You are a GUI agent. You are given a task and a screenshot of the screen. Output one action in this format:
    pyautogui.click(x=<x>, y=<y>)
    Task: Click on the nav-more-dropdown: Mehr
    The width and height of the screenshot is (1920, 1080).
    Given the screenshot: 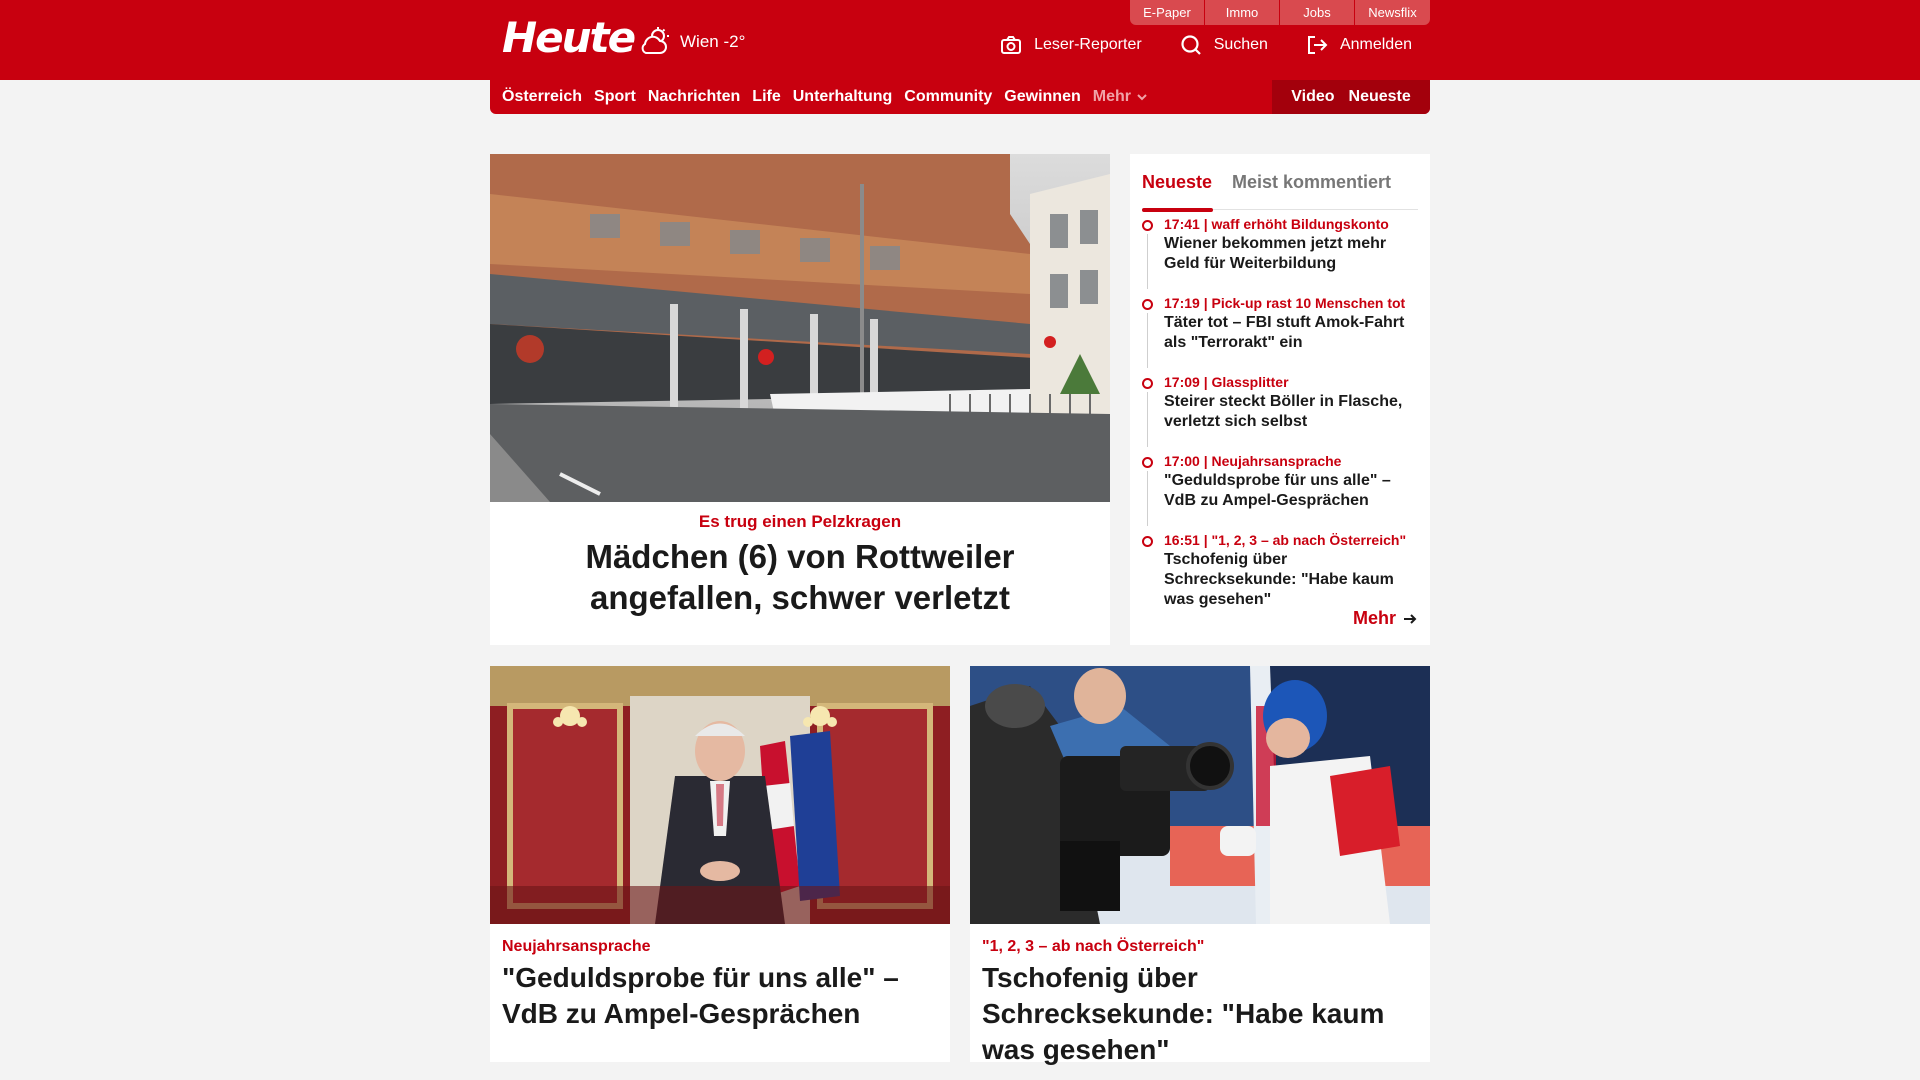 What is the action you would take?
    pyautogui.click(x=1120, y=97)
    